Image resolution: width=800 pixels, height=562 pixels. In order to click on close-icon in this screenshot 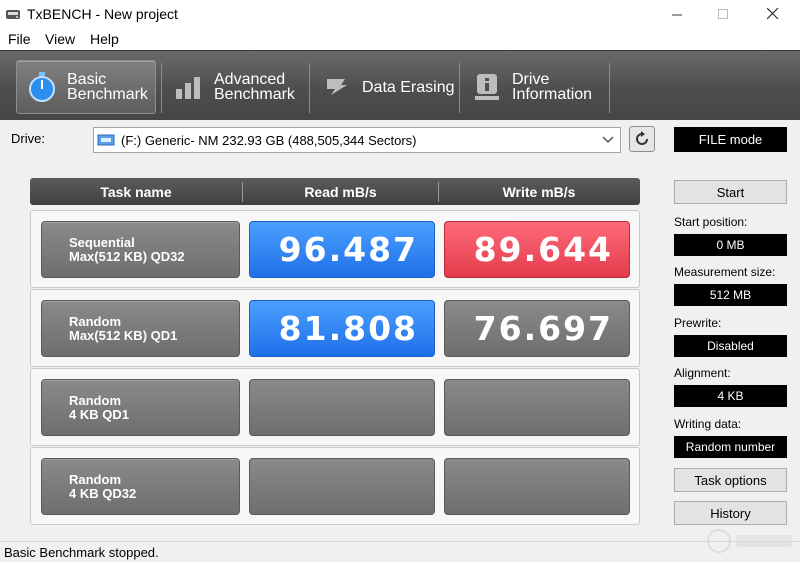, I will do `click(773, 14)`.